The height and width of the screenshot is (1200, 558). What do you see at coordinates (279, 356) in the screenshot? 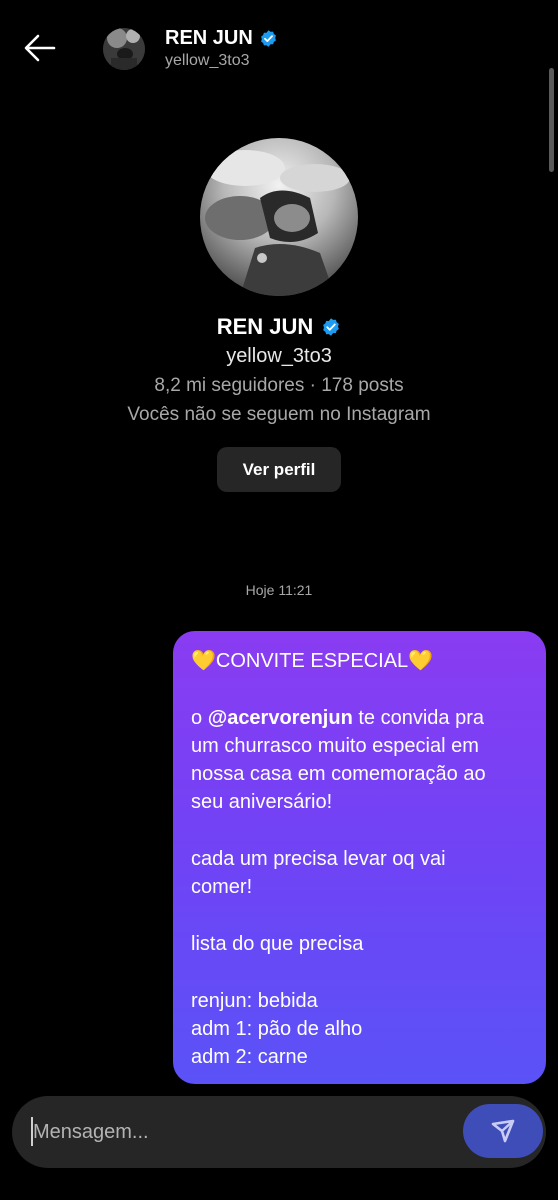
I see `profile-username: yellow_3to3` at bounding box center [279, 356].